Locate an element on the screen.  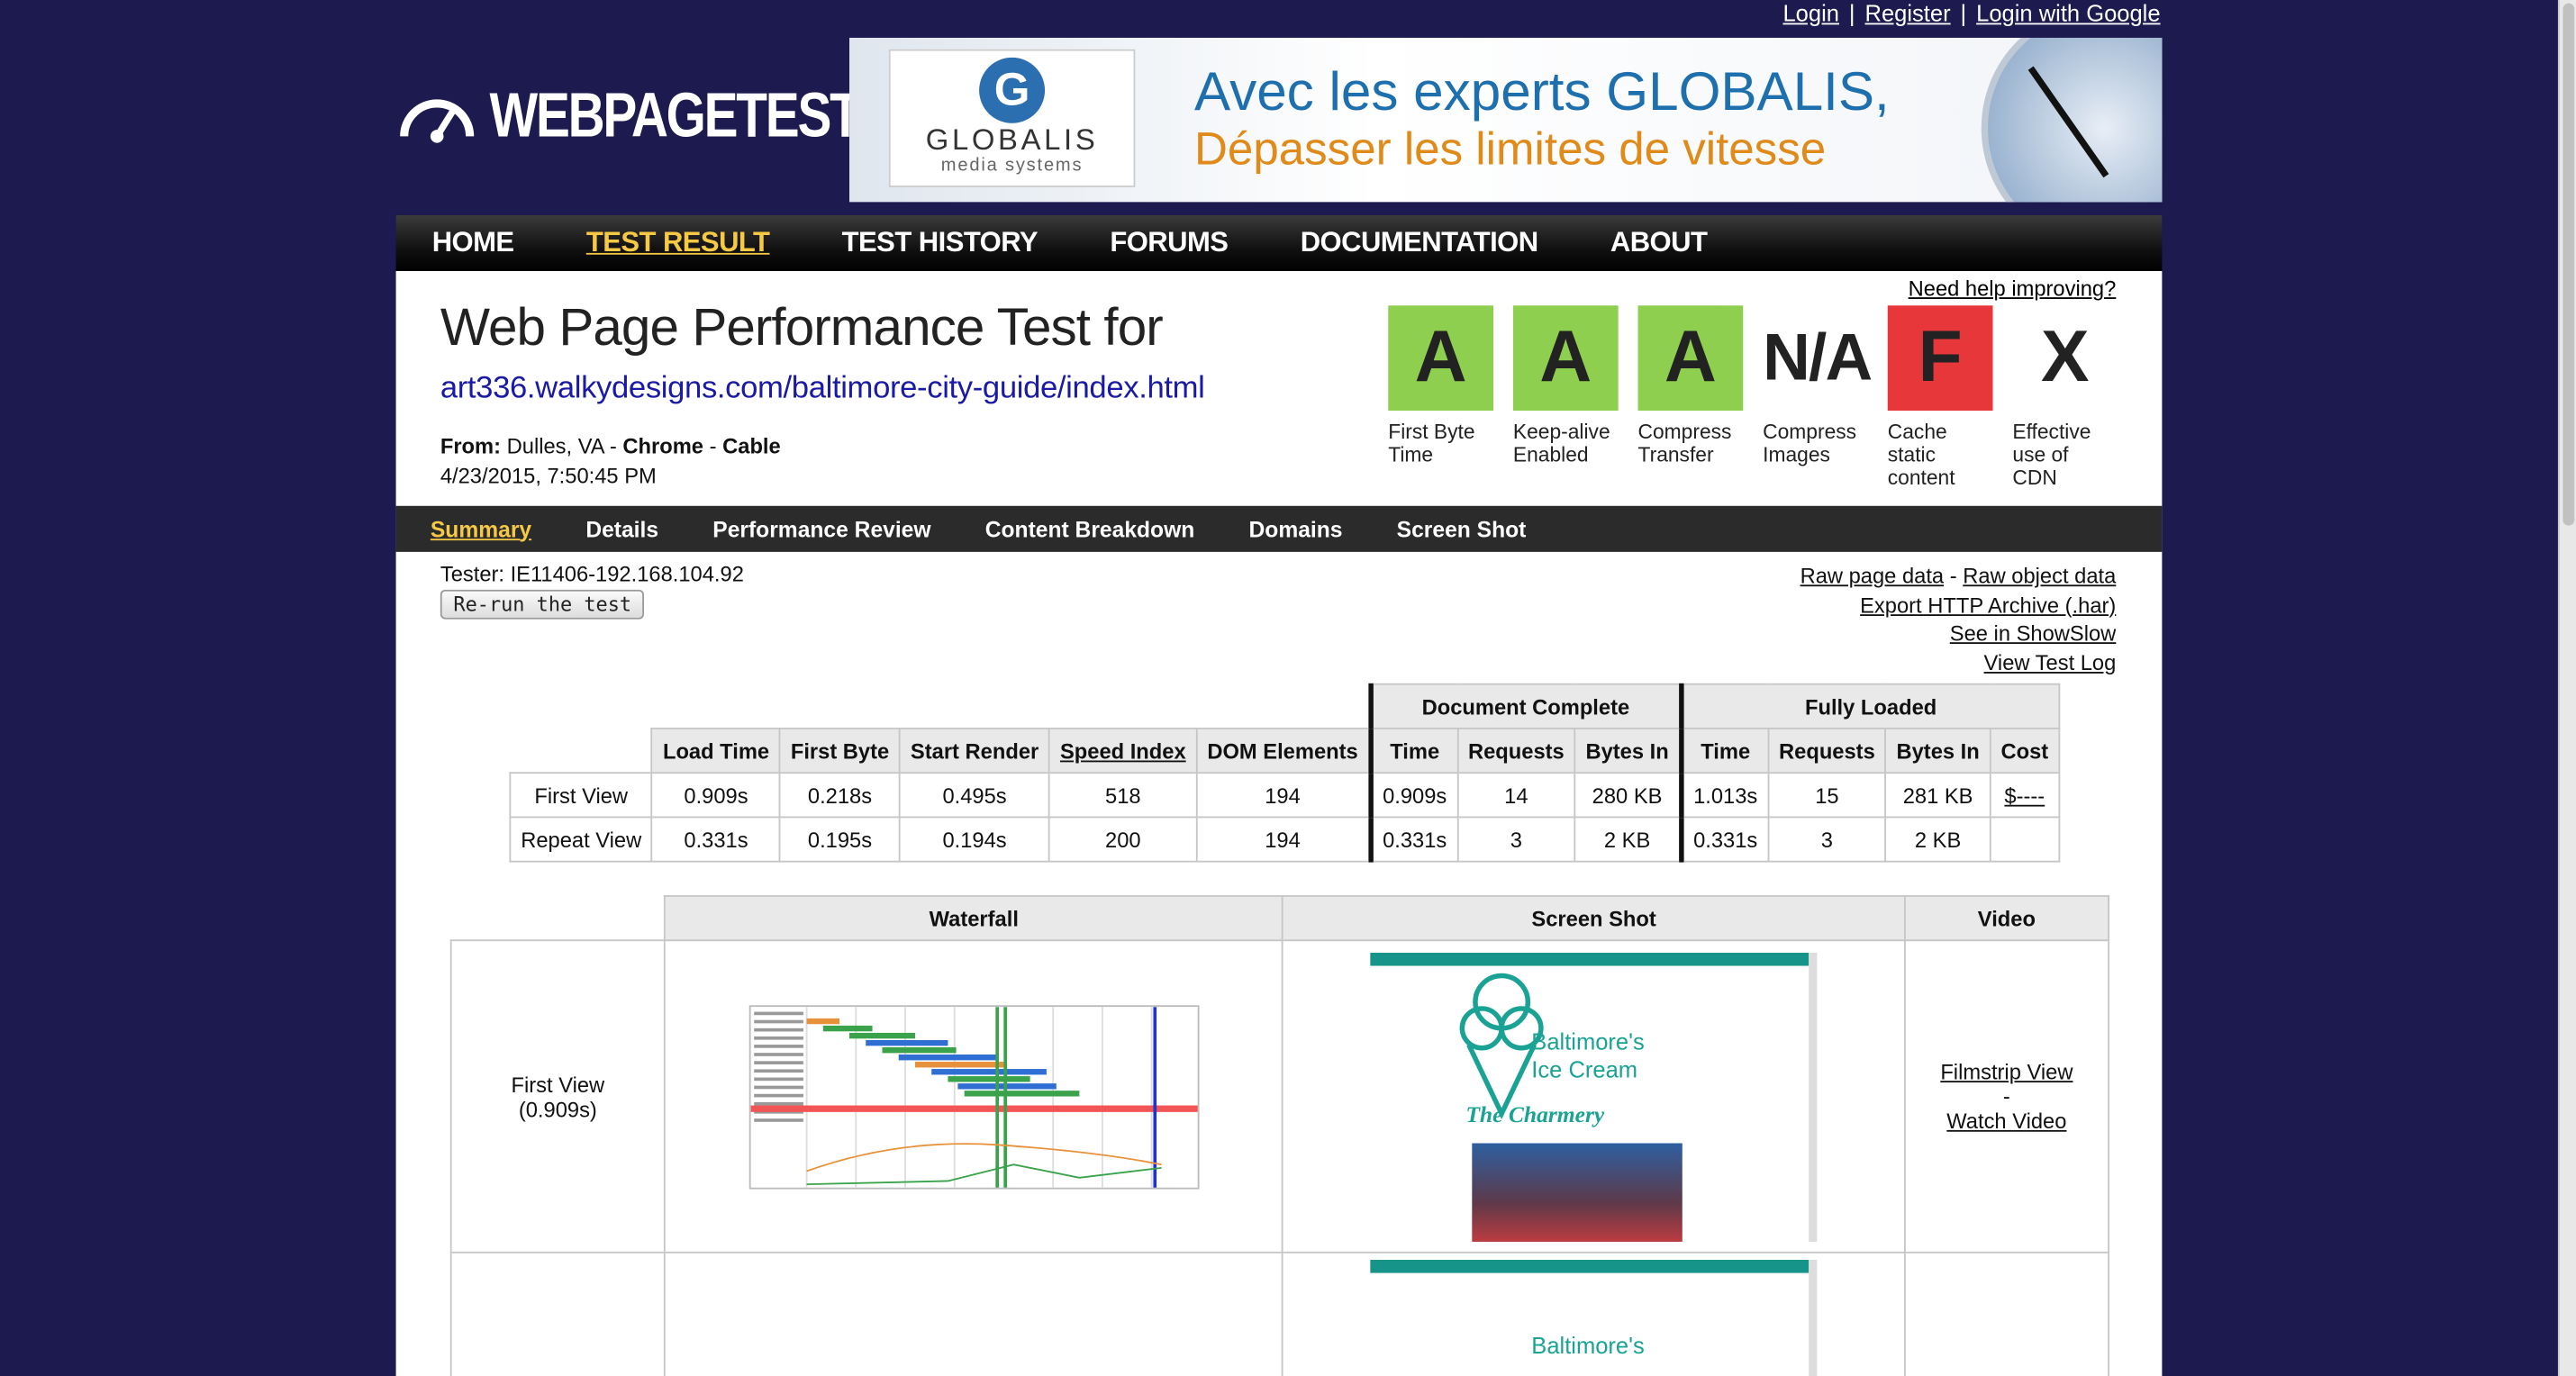
nav-forums: FORUMS is located at coordinates (1169, 243).